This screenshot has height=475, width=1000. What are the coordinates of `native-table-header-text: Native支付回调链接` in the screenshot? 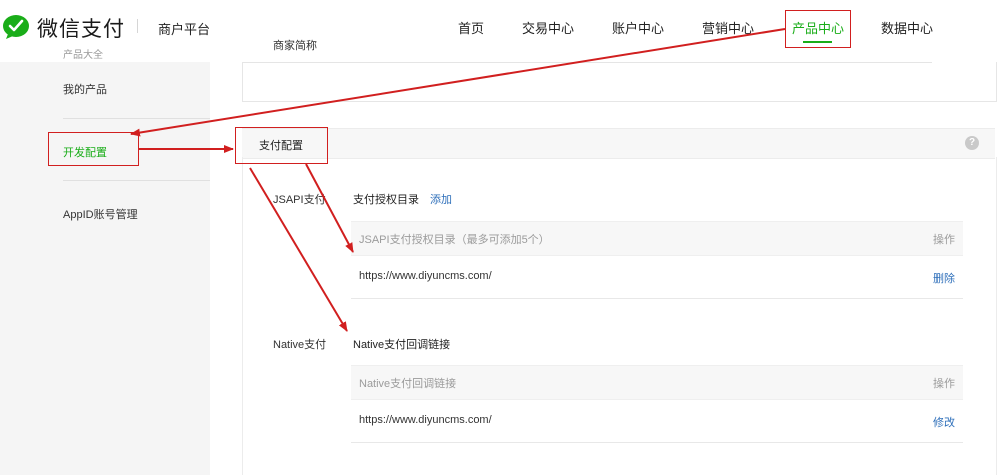 It's located at (408, 384).